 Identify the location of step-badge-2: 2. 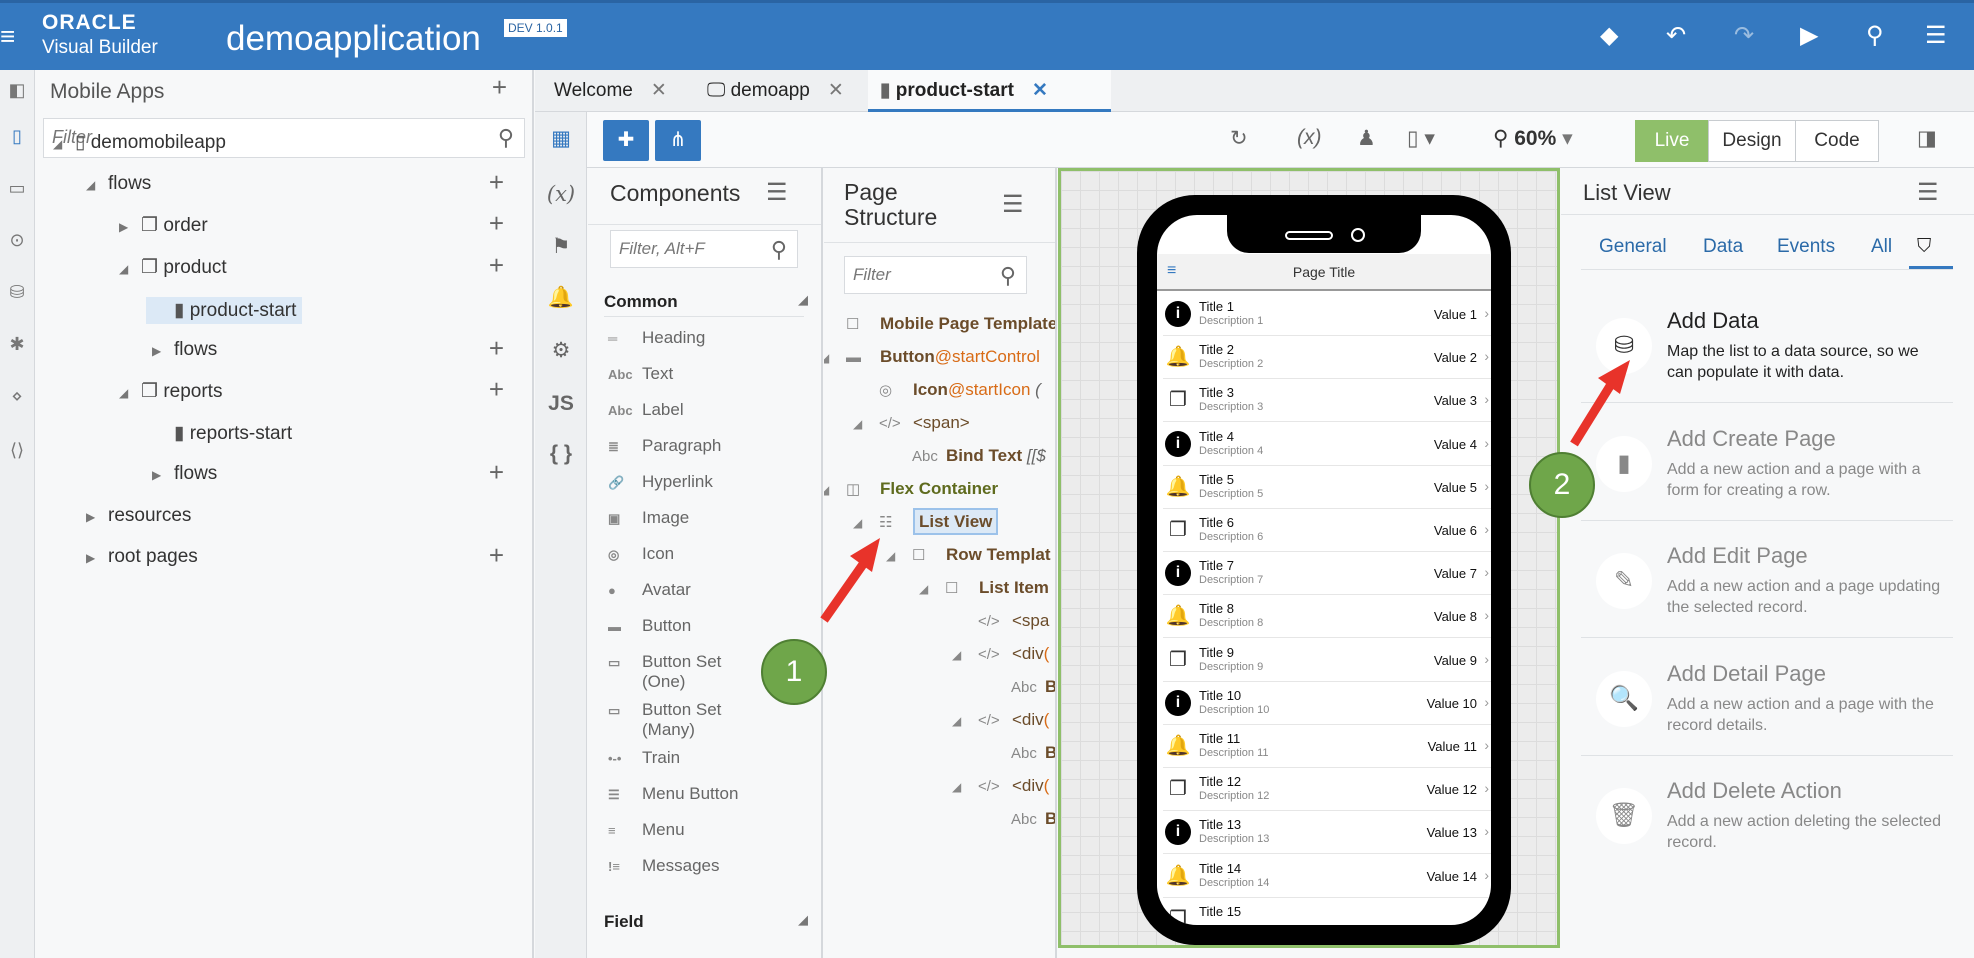
(1562, 485).